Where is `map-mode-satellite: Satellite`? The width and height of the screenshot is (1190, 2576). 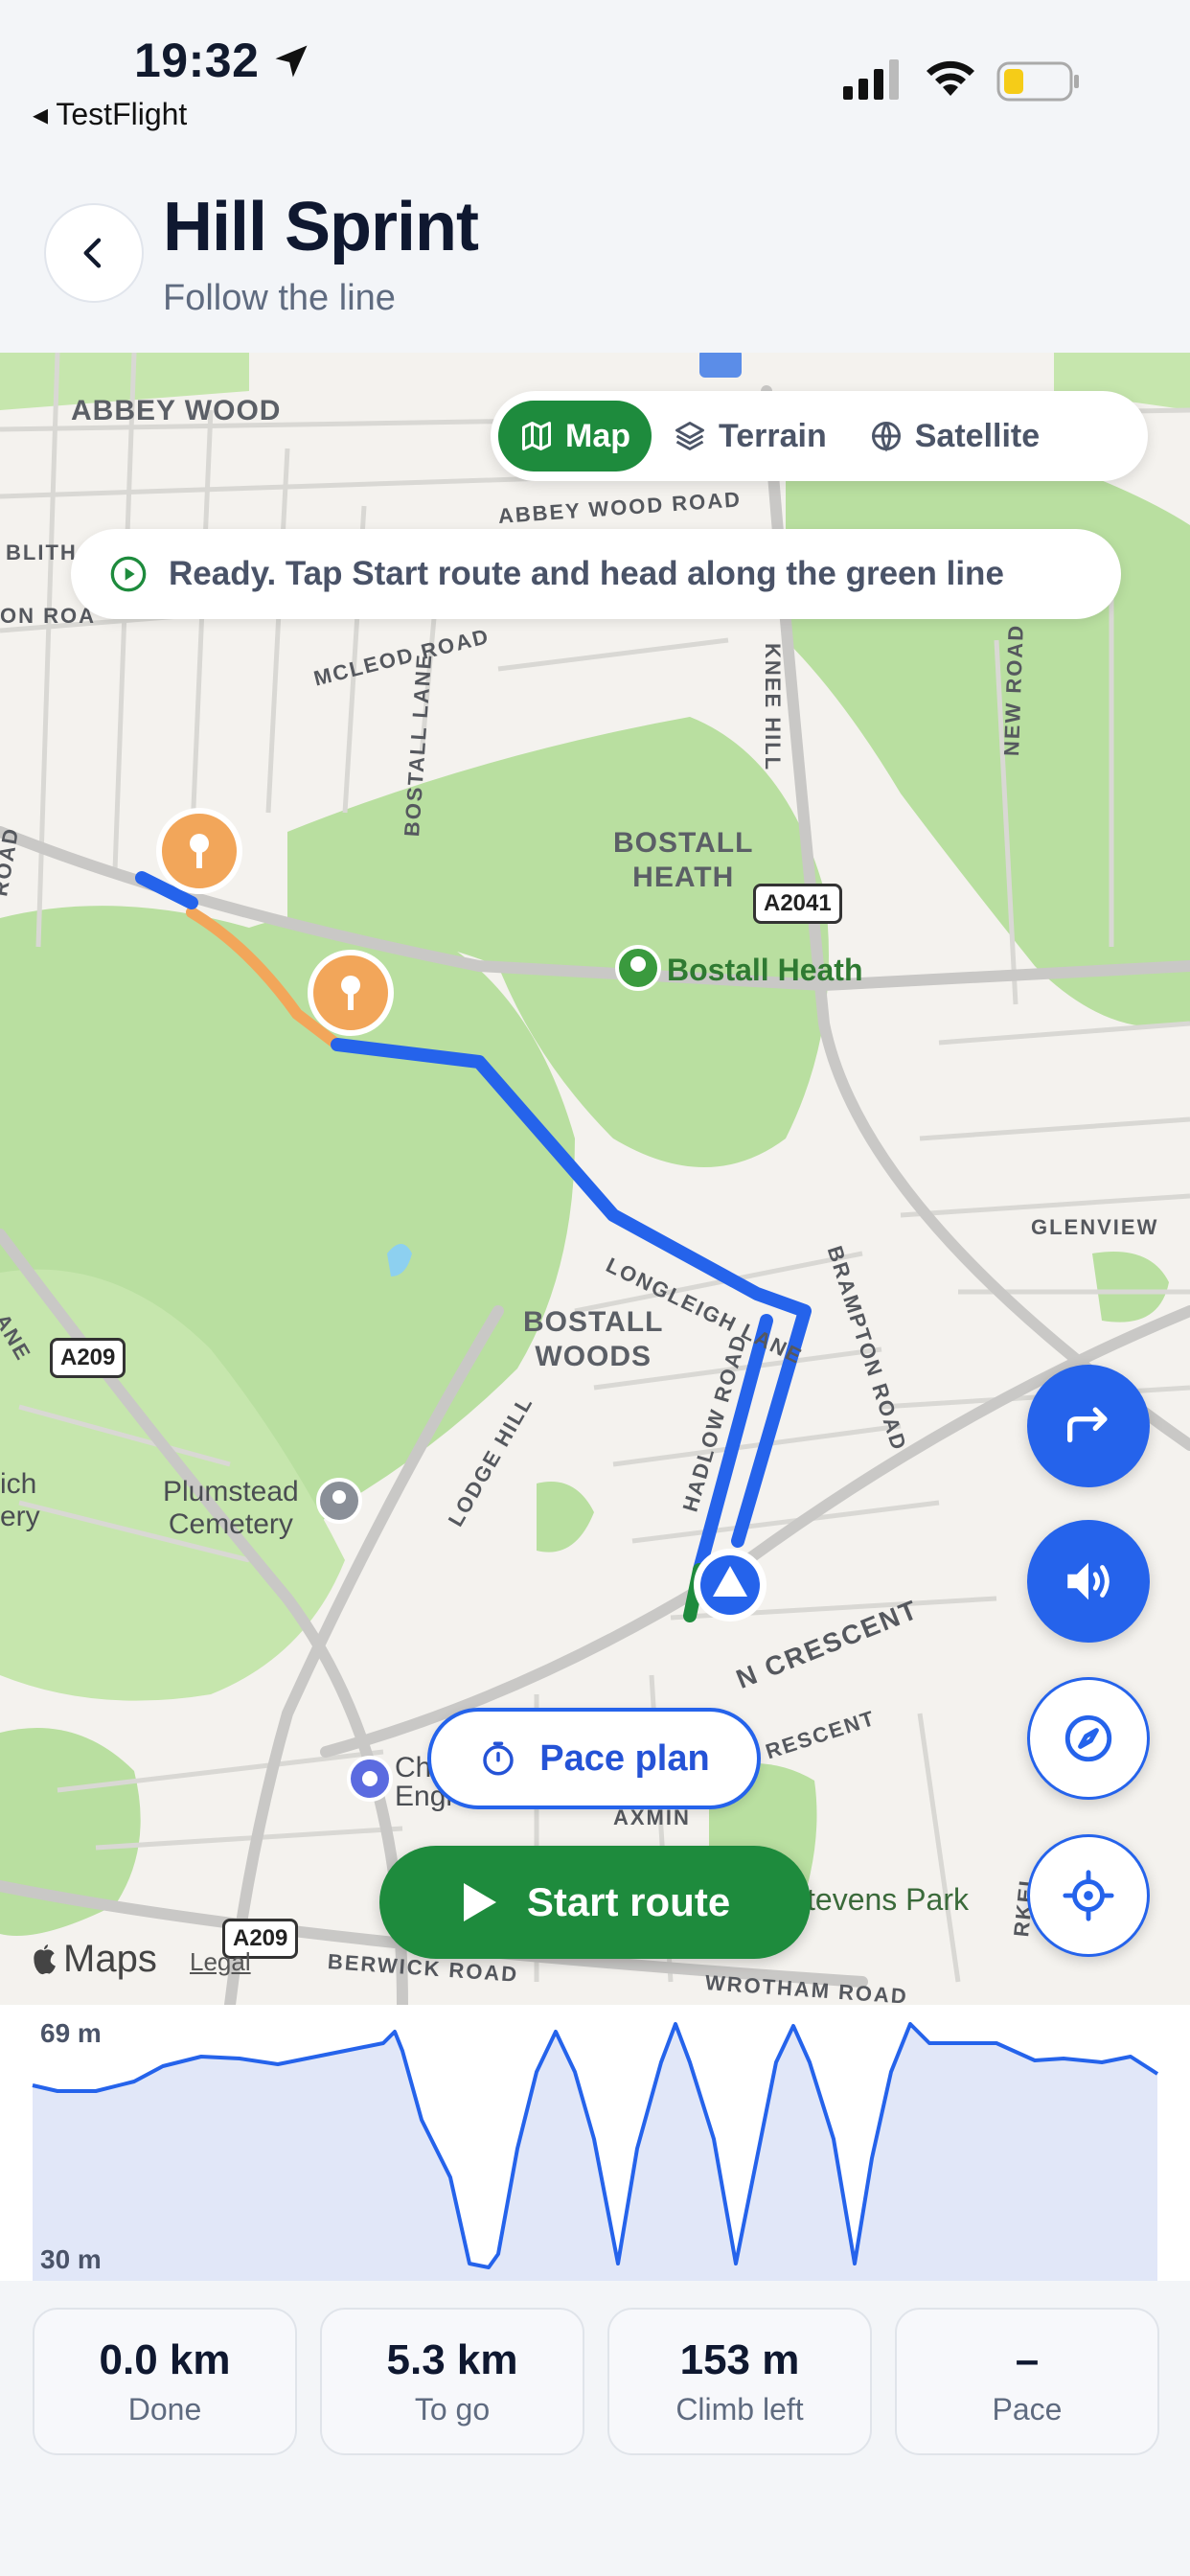
map-mode-satellite: Satellite is located at coordinates (955, 436).